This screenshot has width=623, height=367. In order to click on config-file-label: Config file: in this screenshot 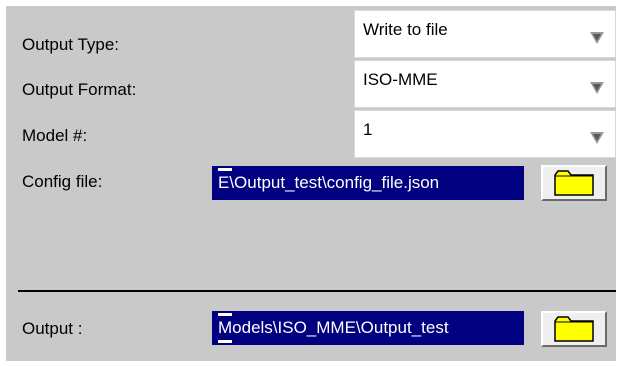, I will do `click(62, 181)`.